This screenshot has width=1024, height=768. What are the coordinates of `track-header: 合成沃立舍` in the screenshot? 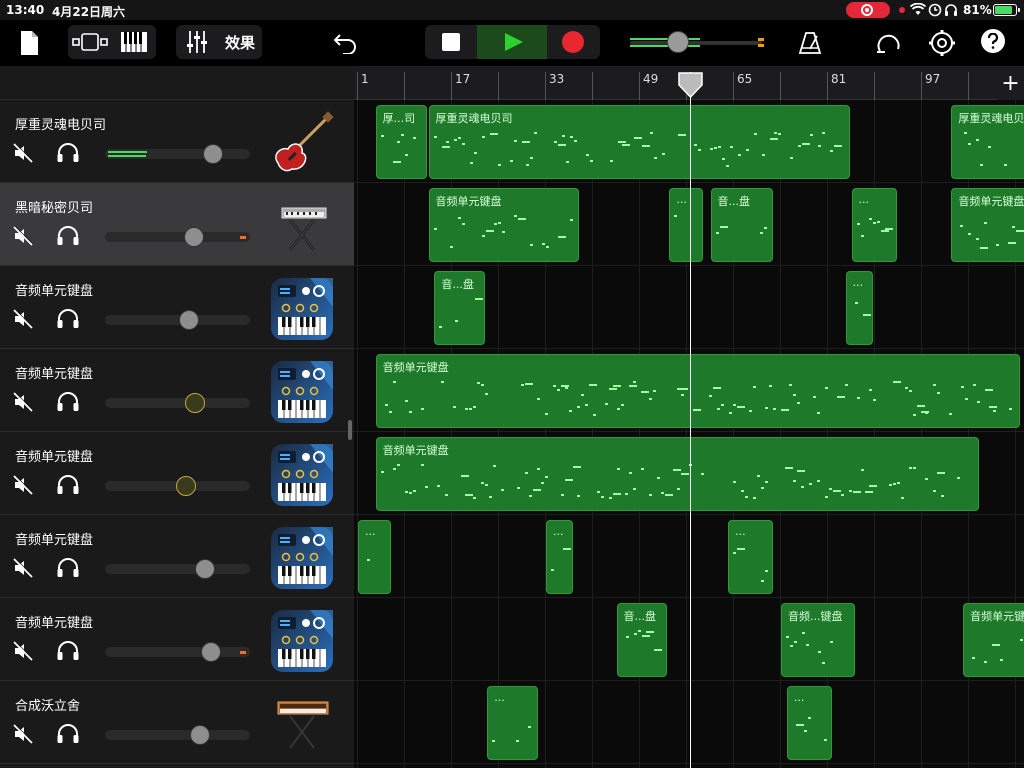 It's located at (177, 722).